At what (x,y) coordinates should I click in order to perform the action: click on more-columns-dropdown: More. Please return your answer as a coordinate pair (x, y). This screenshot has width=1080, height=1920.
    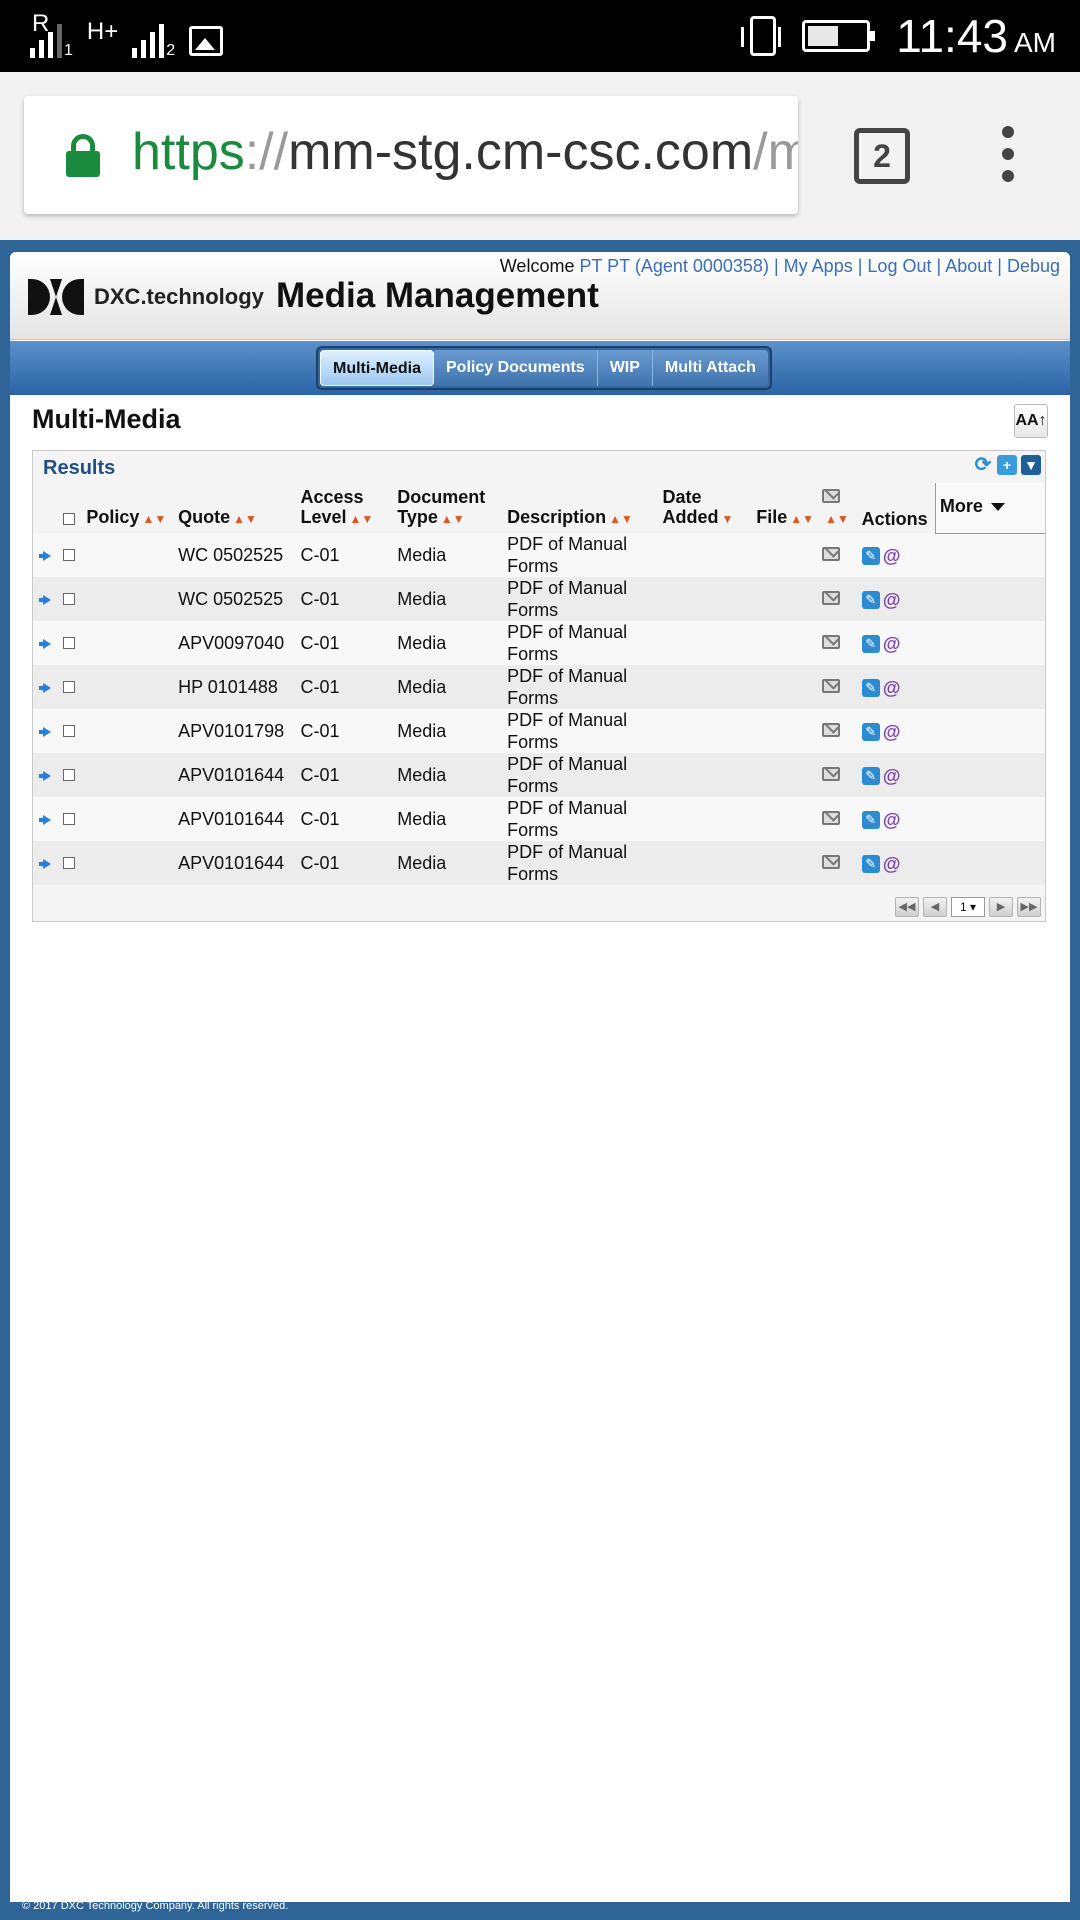
    Looking at the image, I should click on (989, 508).